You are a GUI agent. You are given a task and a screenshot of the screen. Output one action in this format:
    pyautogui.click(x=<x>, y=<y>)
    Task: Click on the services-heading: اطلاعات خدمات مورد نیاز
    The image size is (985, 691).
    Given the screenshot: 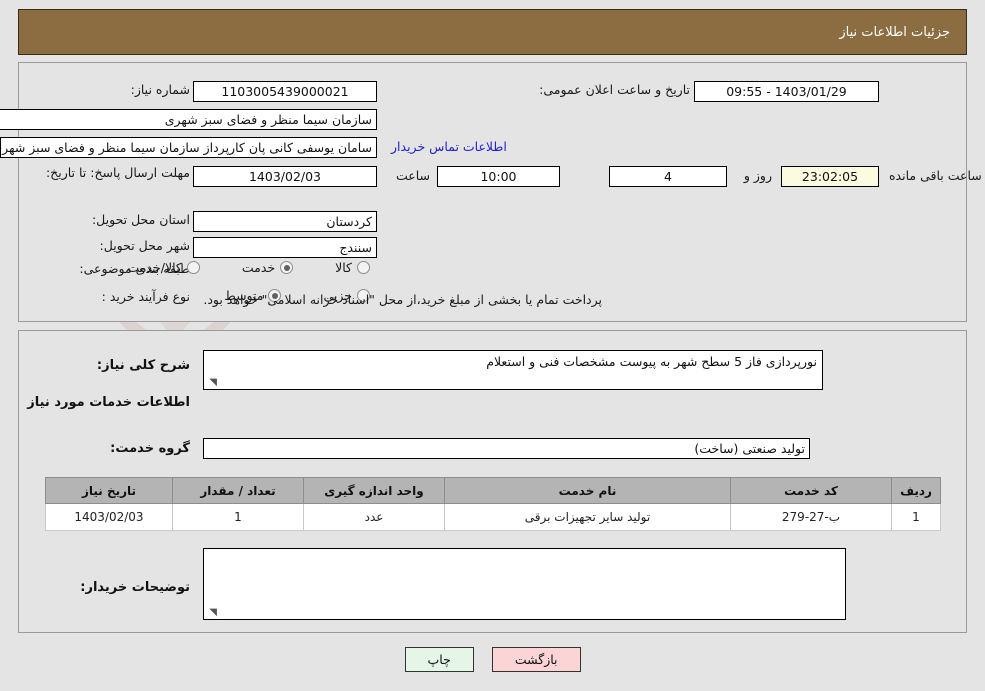 What is the action you would take?
    pyautogui.click(x=108, y=402)
    